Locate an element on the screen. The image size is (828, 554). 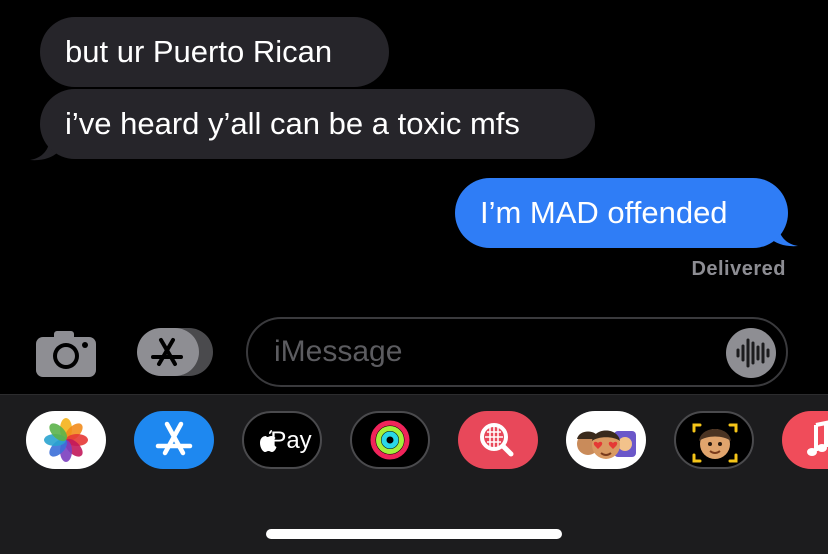
apple-pay-label: Pay is located at coordinates (291, 440).